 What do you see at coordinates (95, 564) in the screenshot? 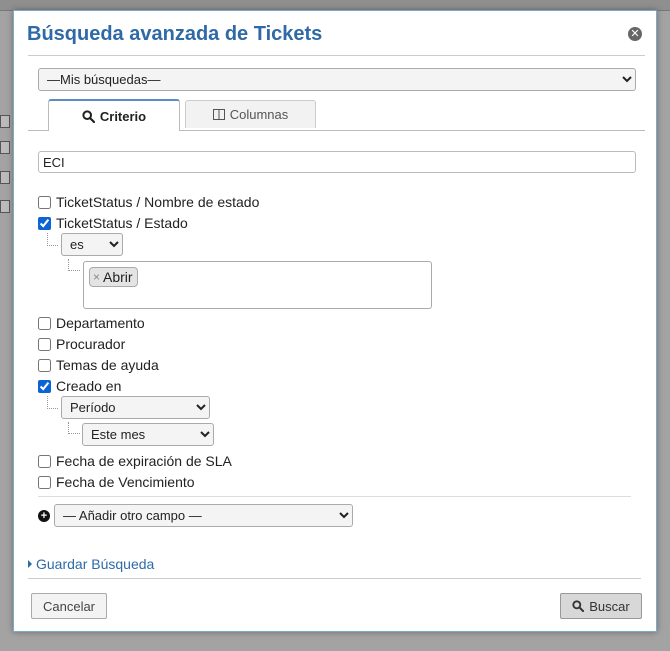
I see `save-search-label: Guardar Búsqueda` at bounding box center [95, 564].